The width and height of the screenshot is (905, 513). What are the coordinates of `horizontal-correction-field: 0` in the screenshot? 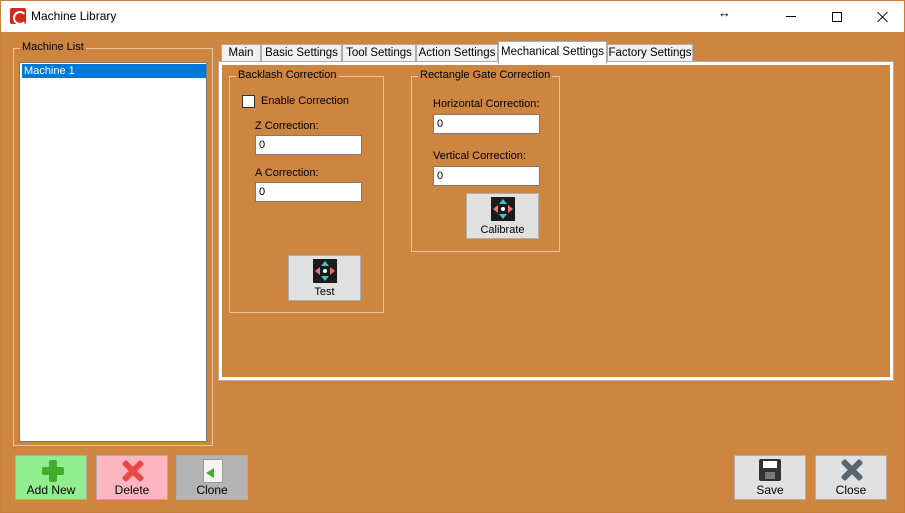 It's located at (486, 124).